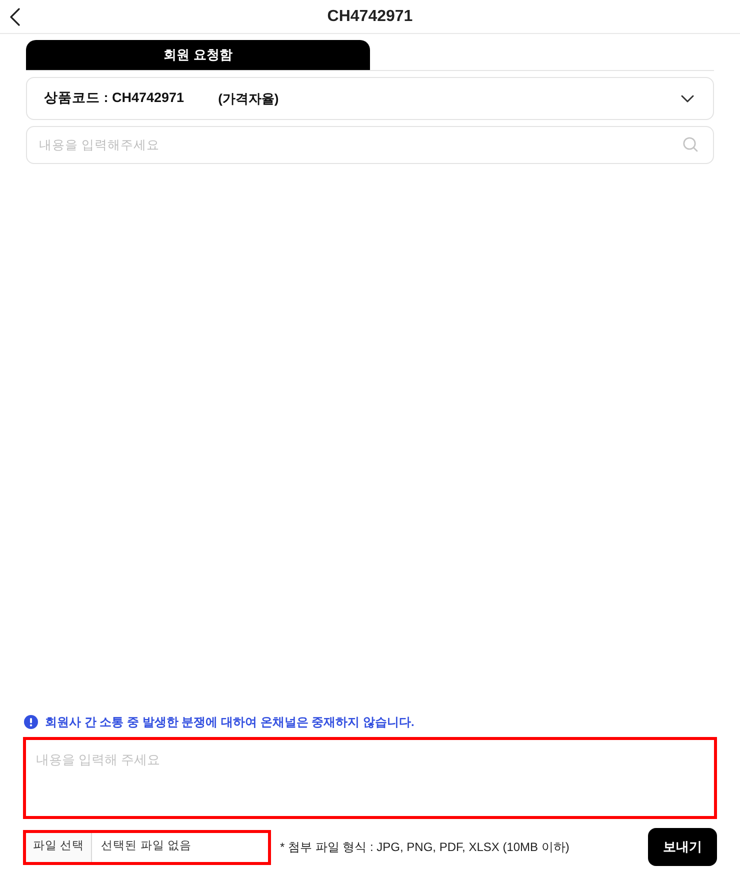 The image size is (740, 885). Describe the element at coordinates (687, 98) in the screenshot. I see `chevron-down-icon` at that location.